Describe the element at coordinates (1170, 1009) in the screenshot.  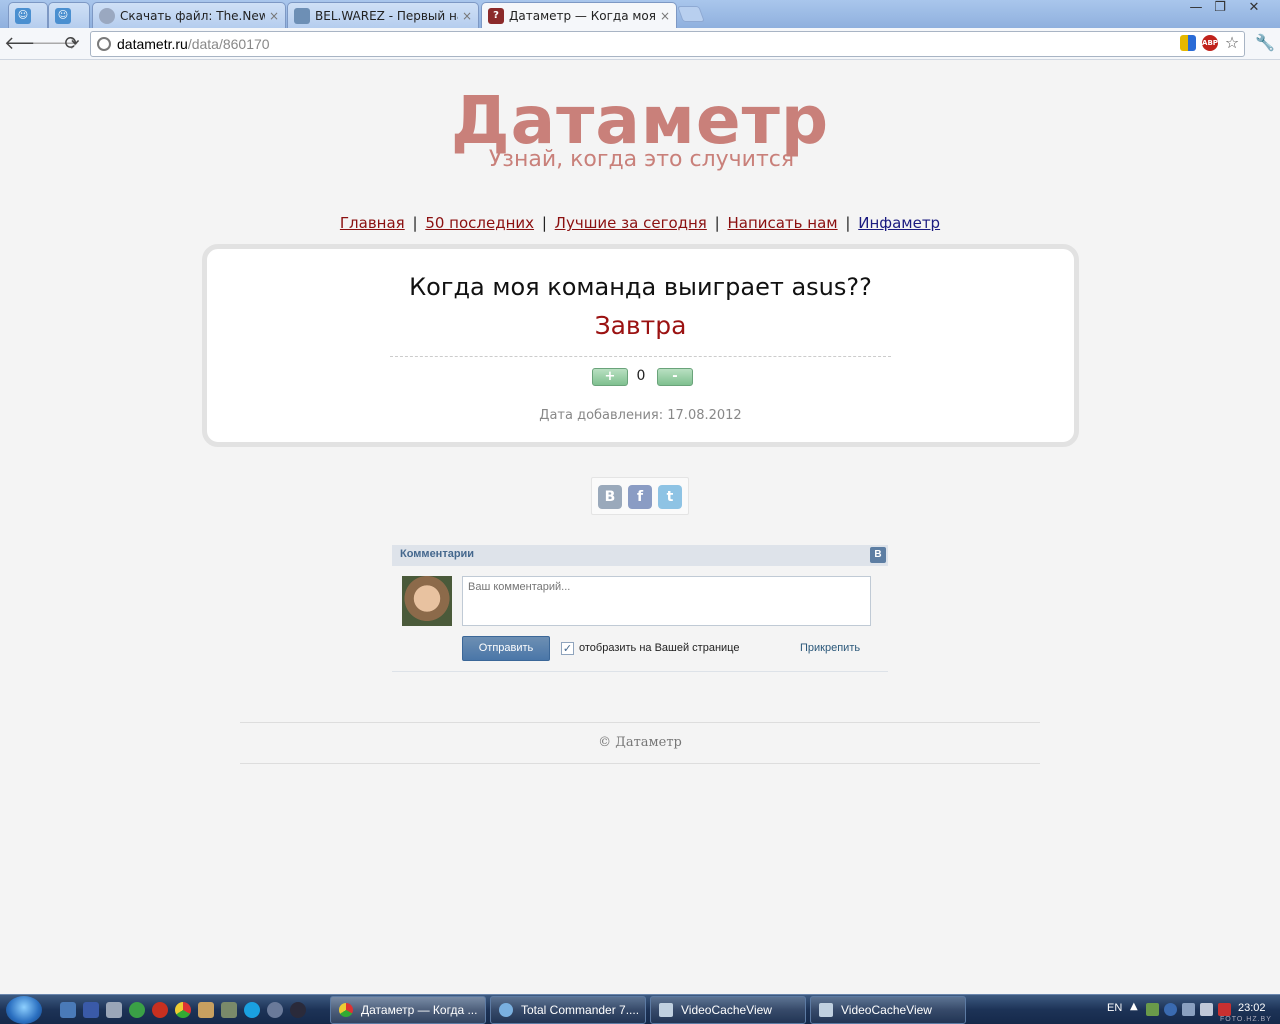
I see `tray-network-icon` at that location.